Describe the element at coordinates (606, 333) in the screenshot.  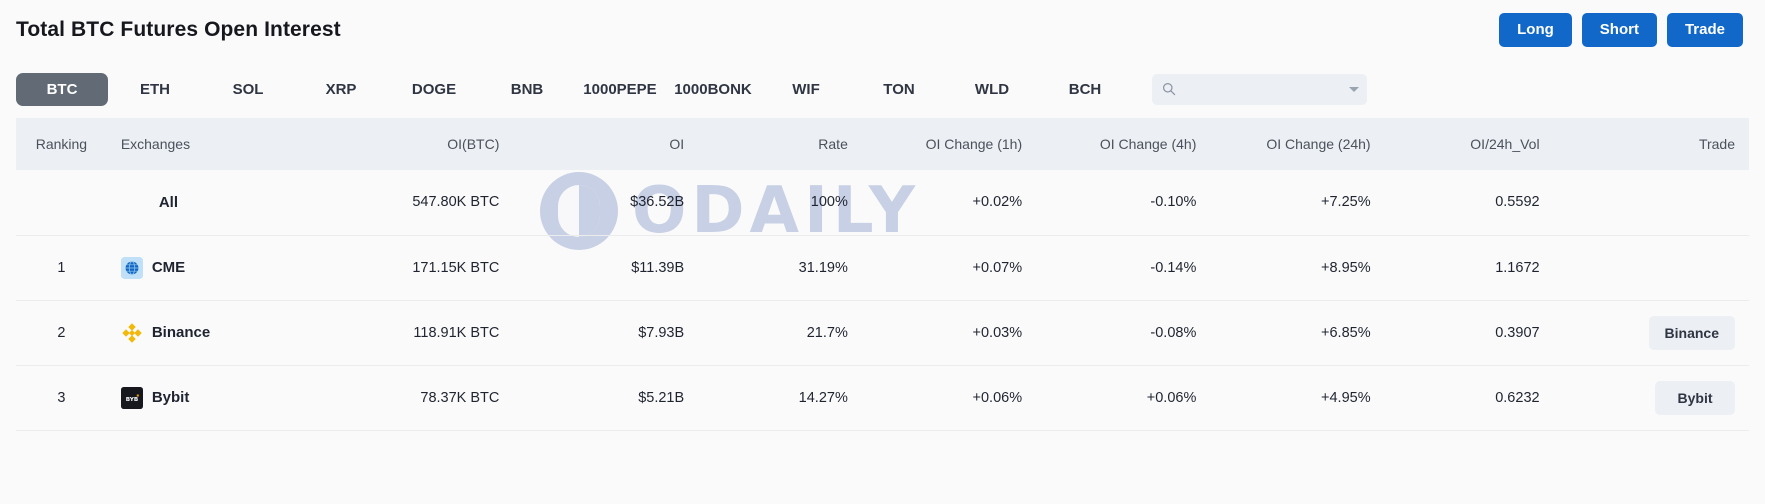
I see `cell-oi: $7.93B` at that location.